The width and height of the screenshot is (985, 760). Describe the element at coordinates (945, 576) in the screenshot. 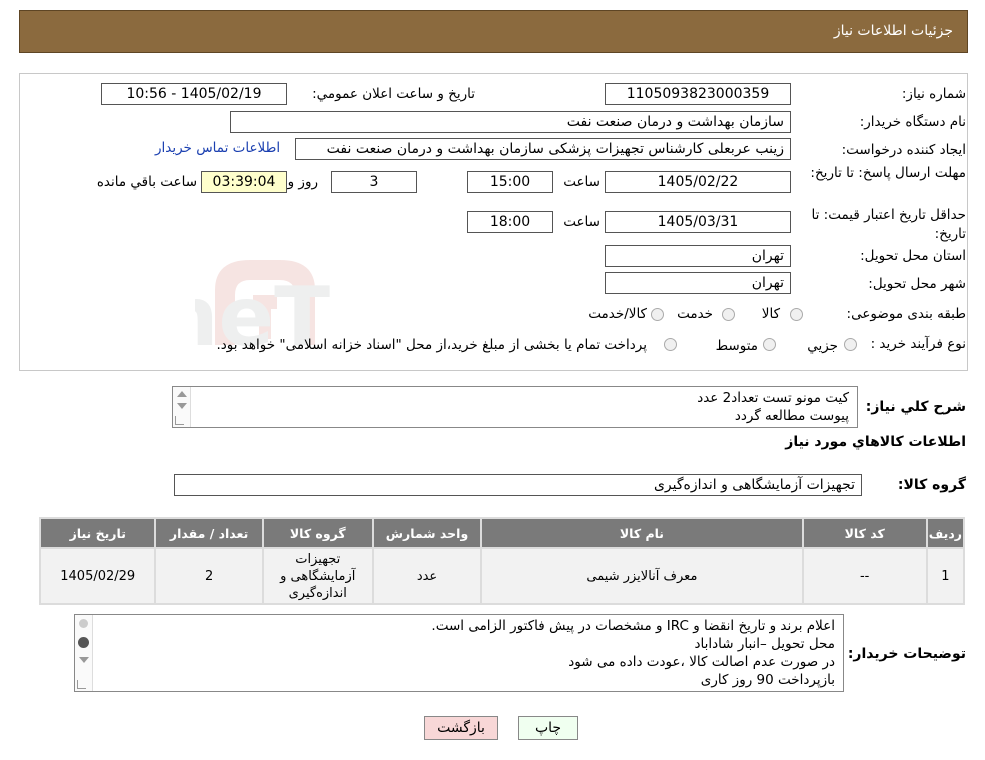

I see `cell-row: 1` at that location.